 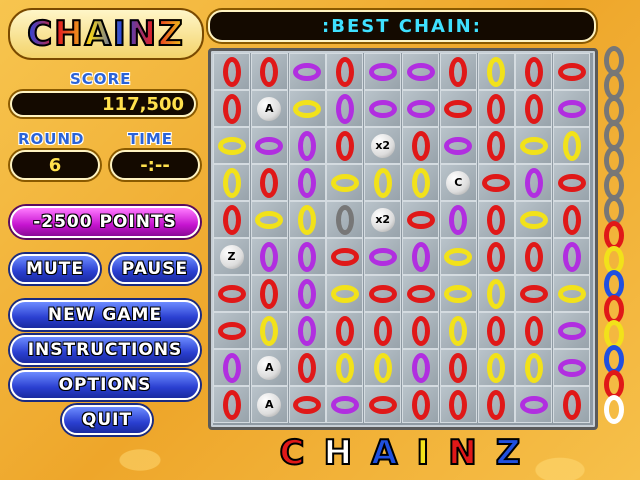 I want to click on new-game-button: NEW GAME, so click(x=105, y=315).